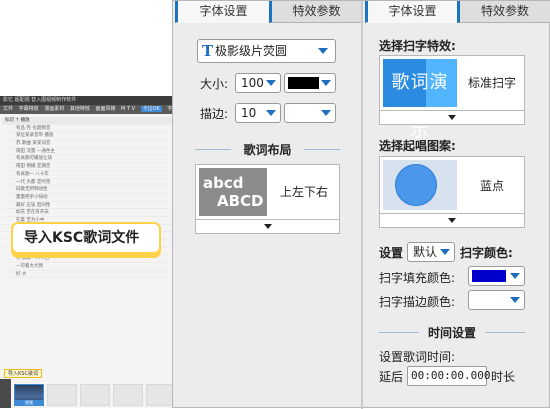 Image resolution: width=550 pixels, height=409 pixels. What do you see at coordinates (448, 376) in the screenshot?
I see `delay-time-input: 00:00:00.000` at bounding box center [448, 376].